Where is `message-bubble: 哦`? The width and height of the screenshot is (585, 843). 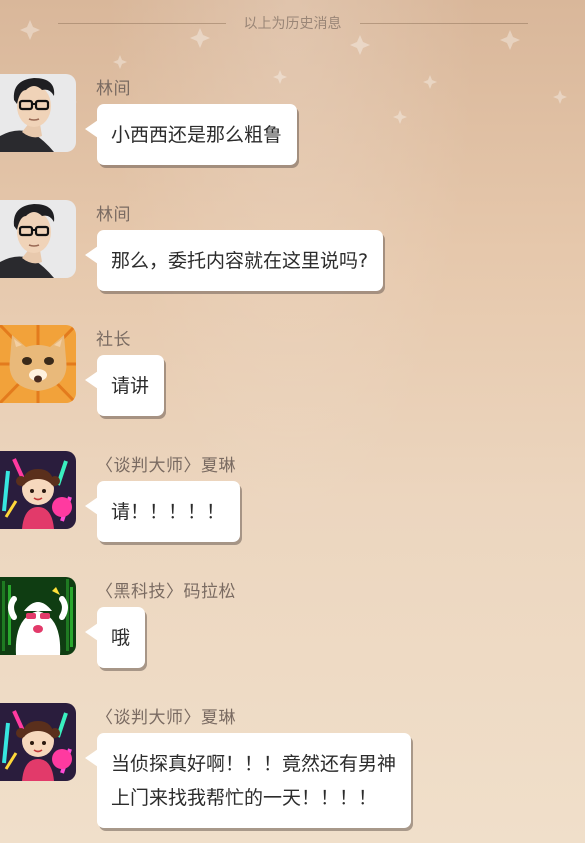
message-bubble: 哦 is located at coordinates (115, 637).